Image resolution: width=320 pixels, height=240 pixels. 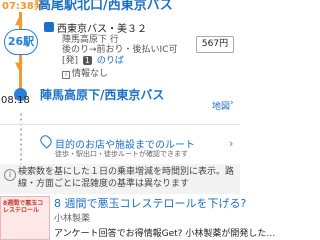 I want to click on divider, so click(x=120, y=124).